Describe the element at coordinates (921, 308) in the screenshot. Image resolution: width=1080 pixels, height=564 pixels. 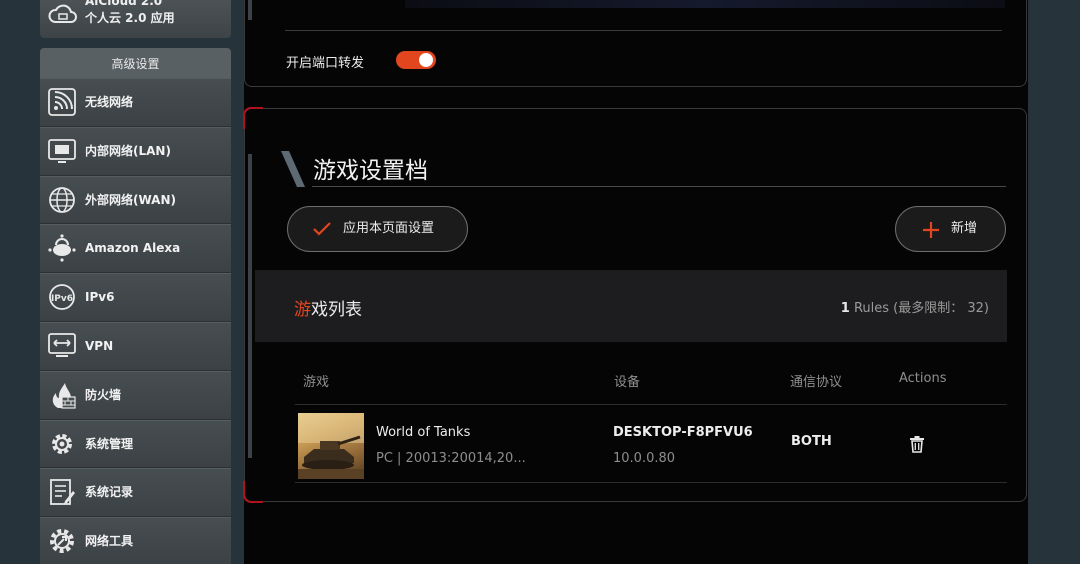
I see `rules-count-text: Rules (最多限制： 32)` at that location.